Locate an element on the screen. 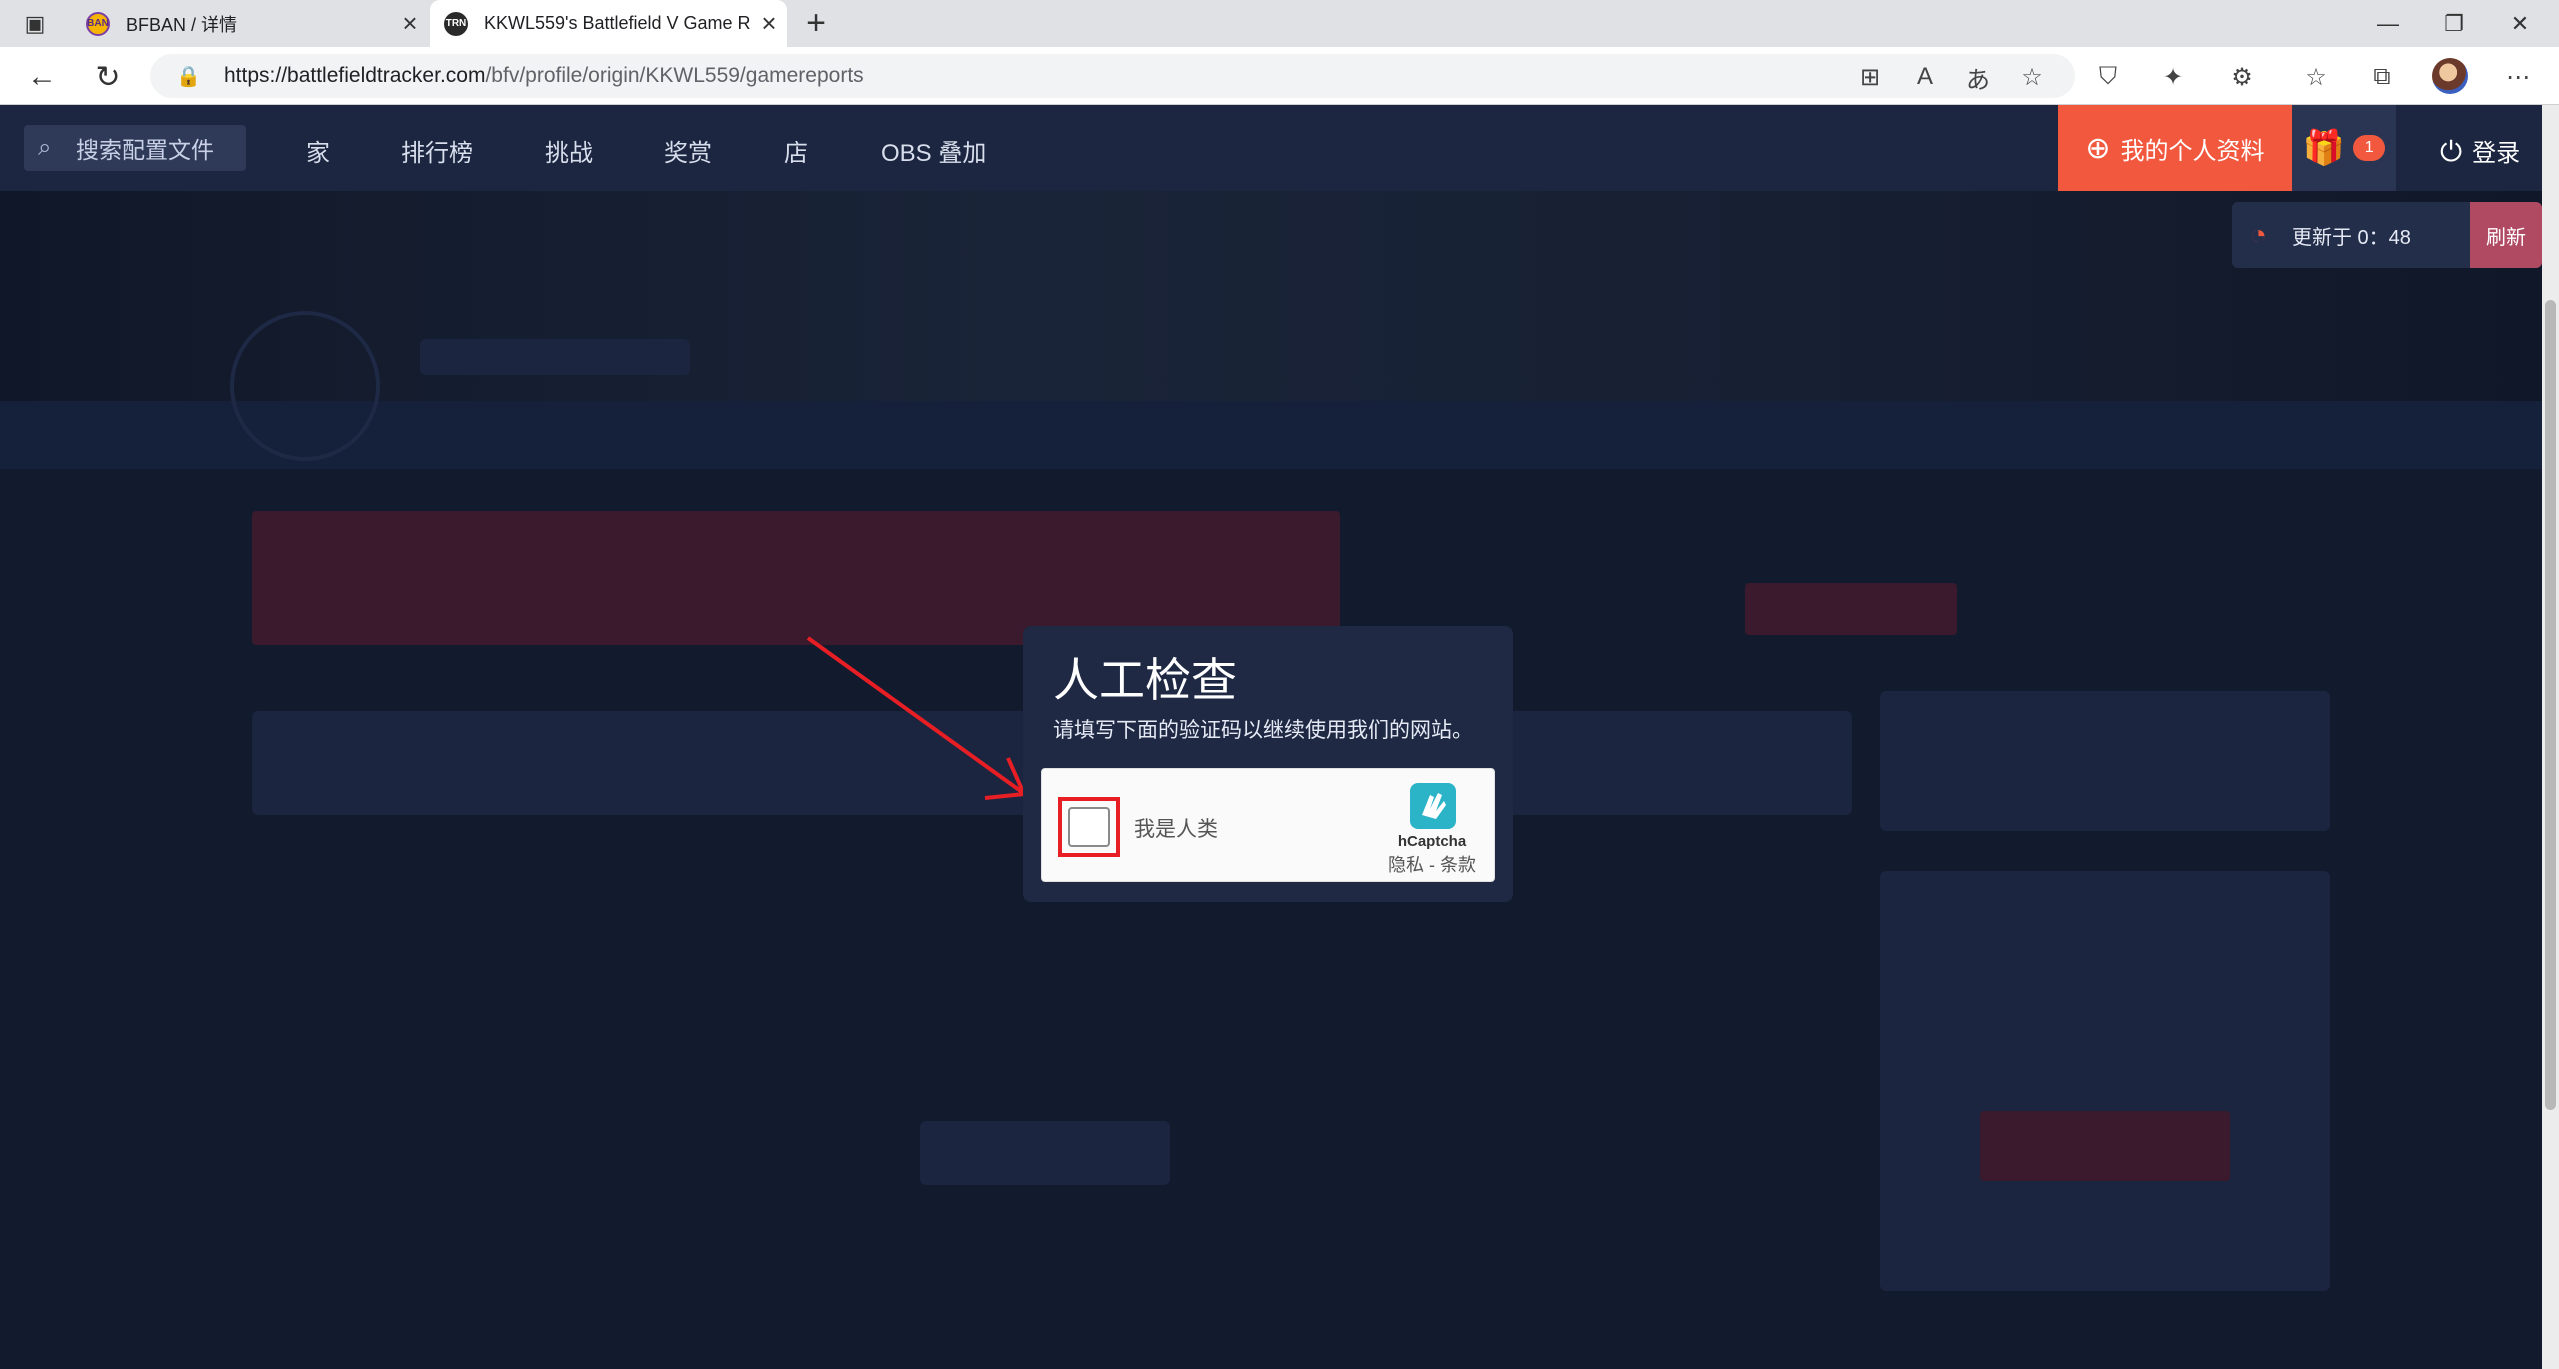  url-host: https://battlefieldtracker.com is located at coordinates (355, 75).